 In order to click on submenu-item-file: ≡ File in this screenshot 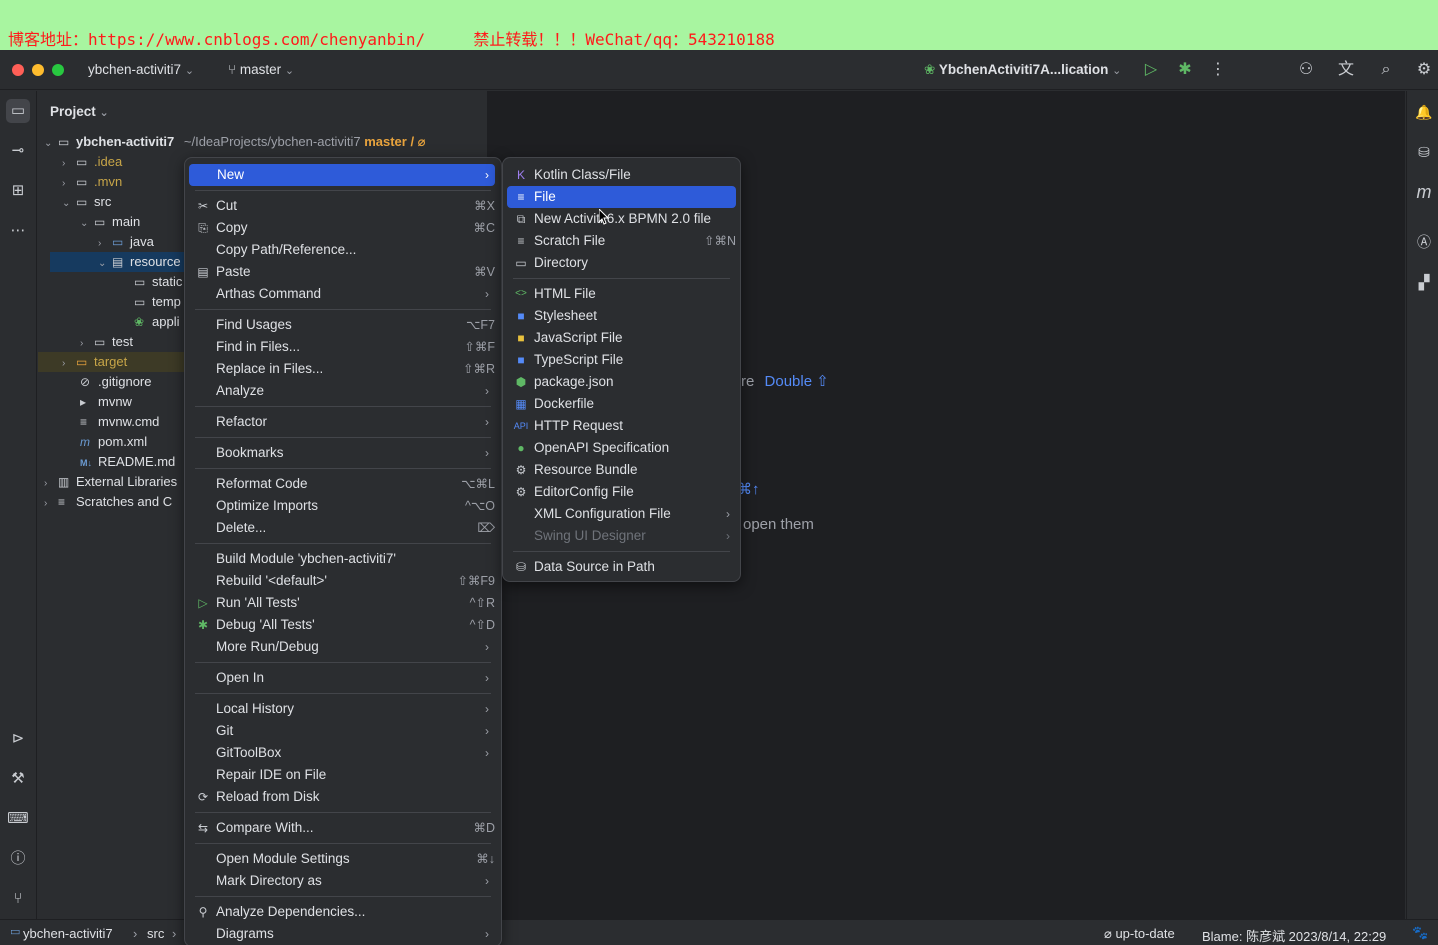, I will do `click(621, 197)`.